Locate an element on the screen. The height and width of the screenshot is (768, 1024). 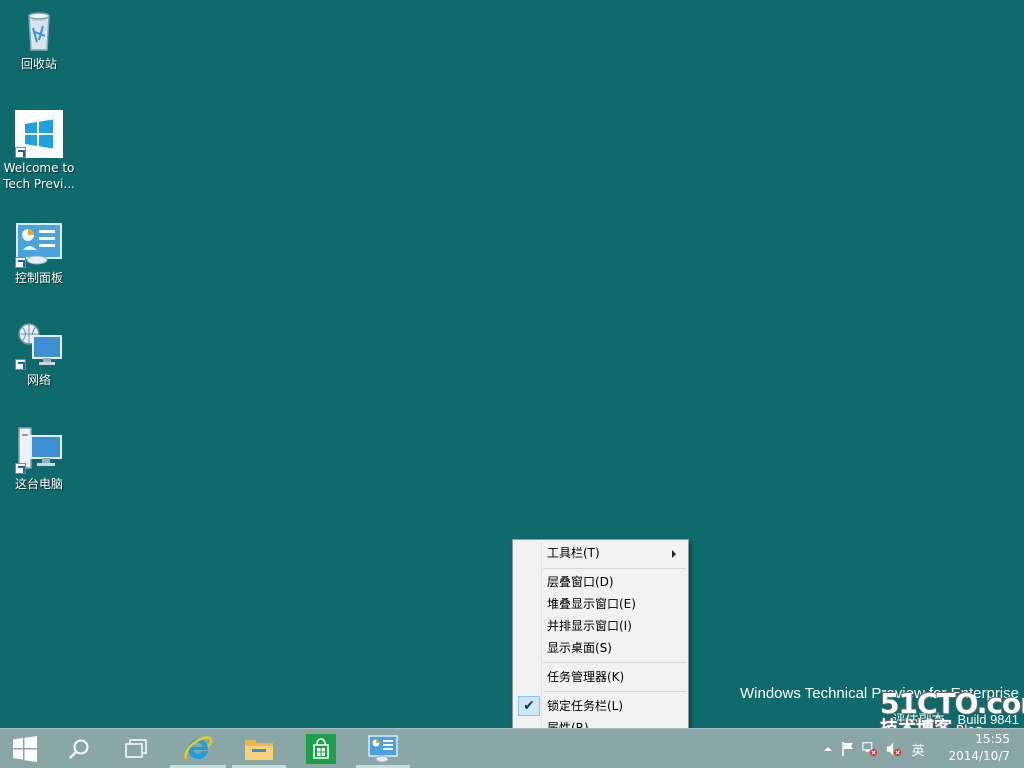
internet-explorer-icon is located at coordinates (198, 747).